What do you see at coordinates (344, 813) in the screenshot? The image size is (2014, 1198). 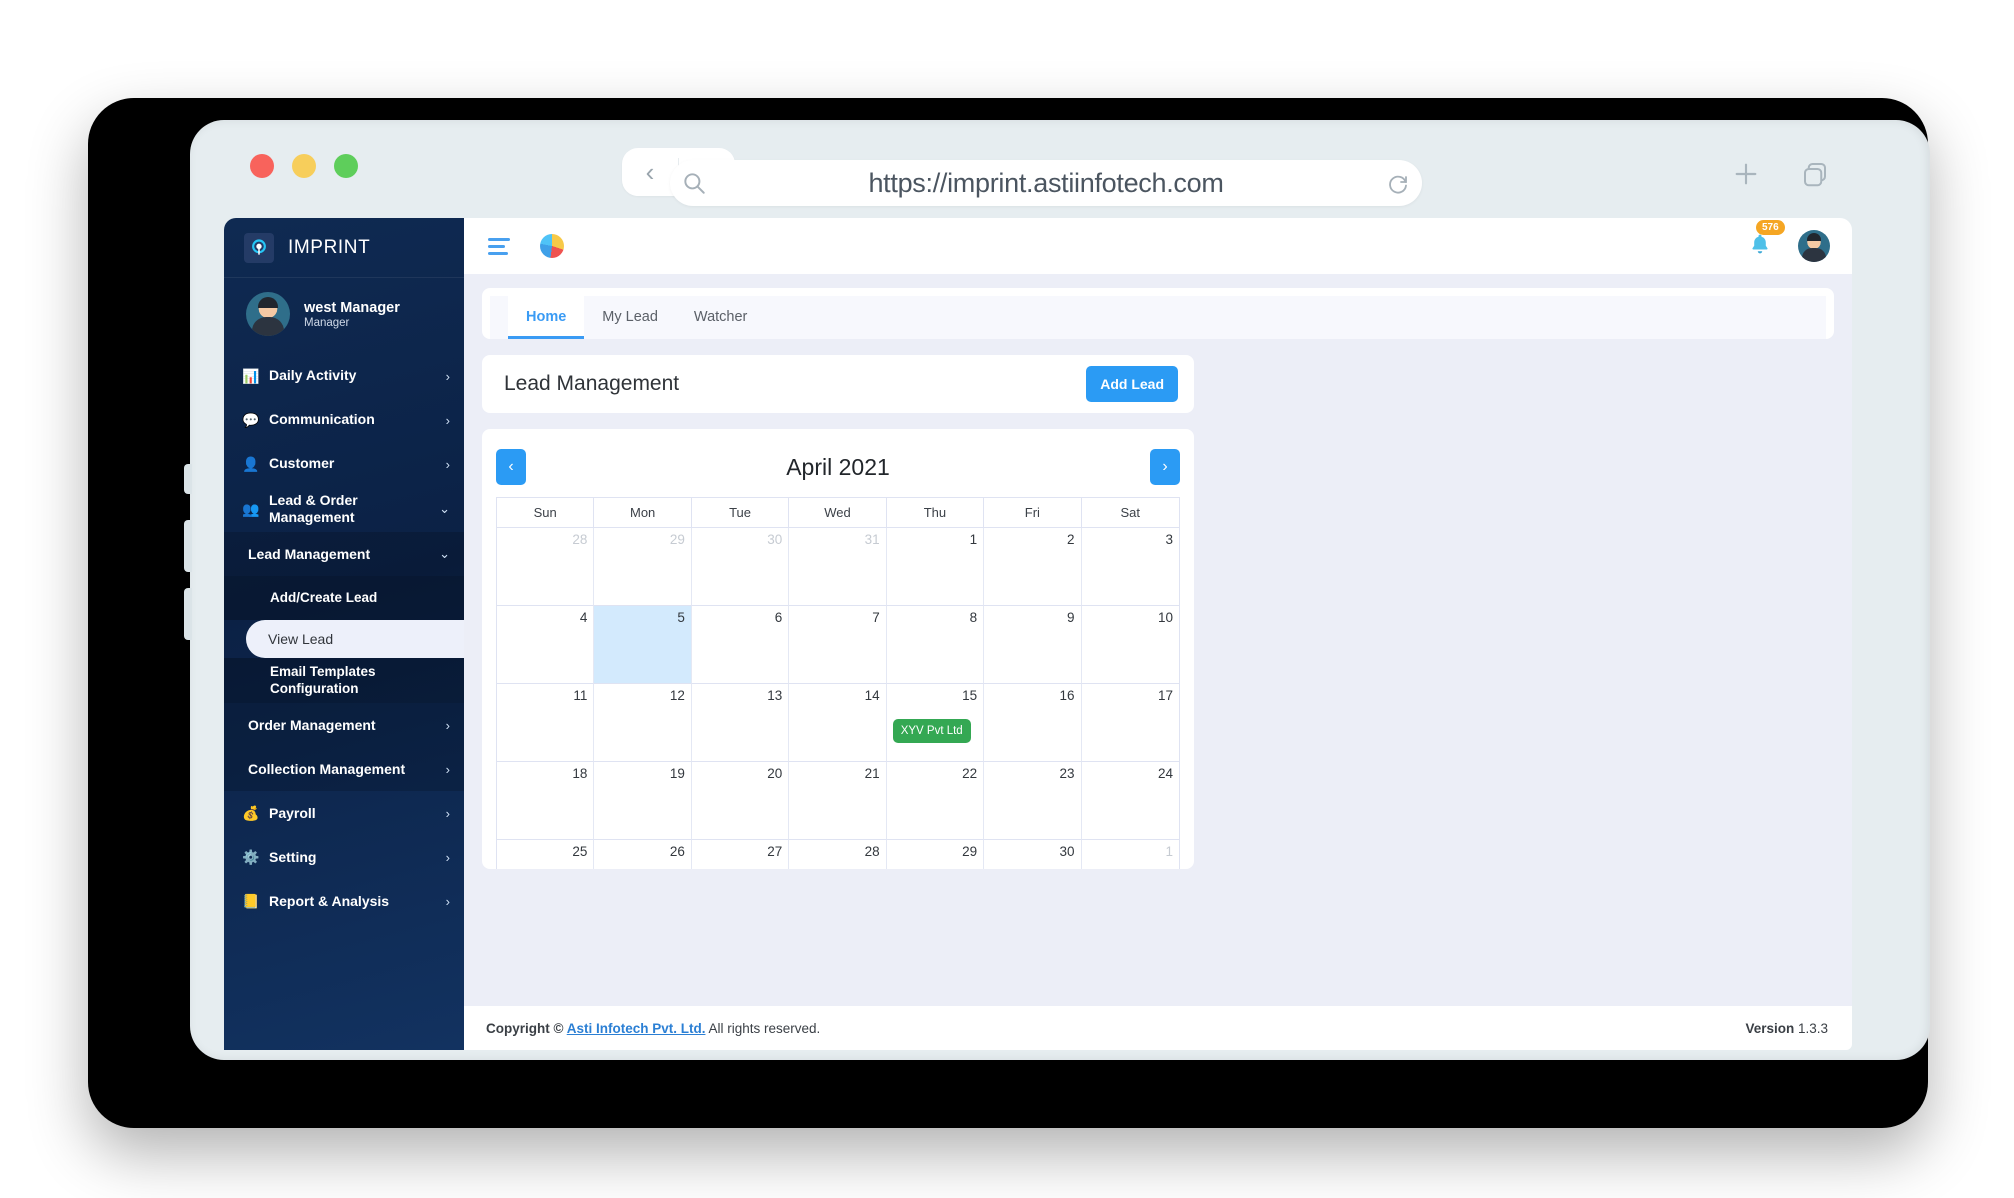 I see `sidebar-item-payroll: 💰 Payroll ›` at bounding box center [344, 813].